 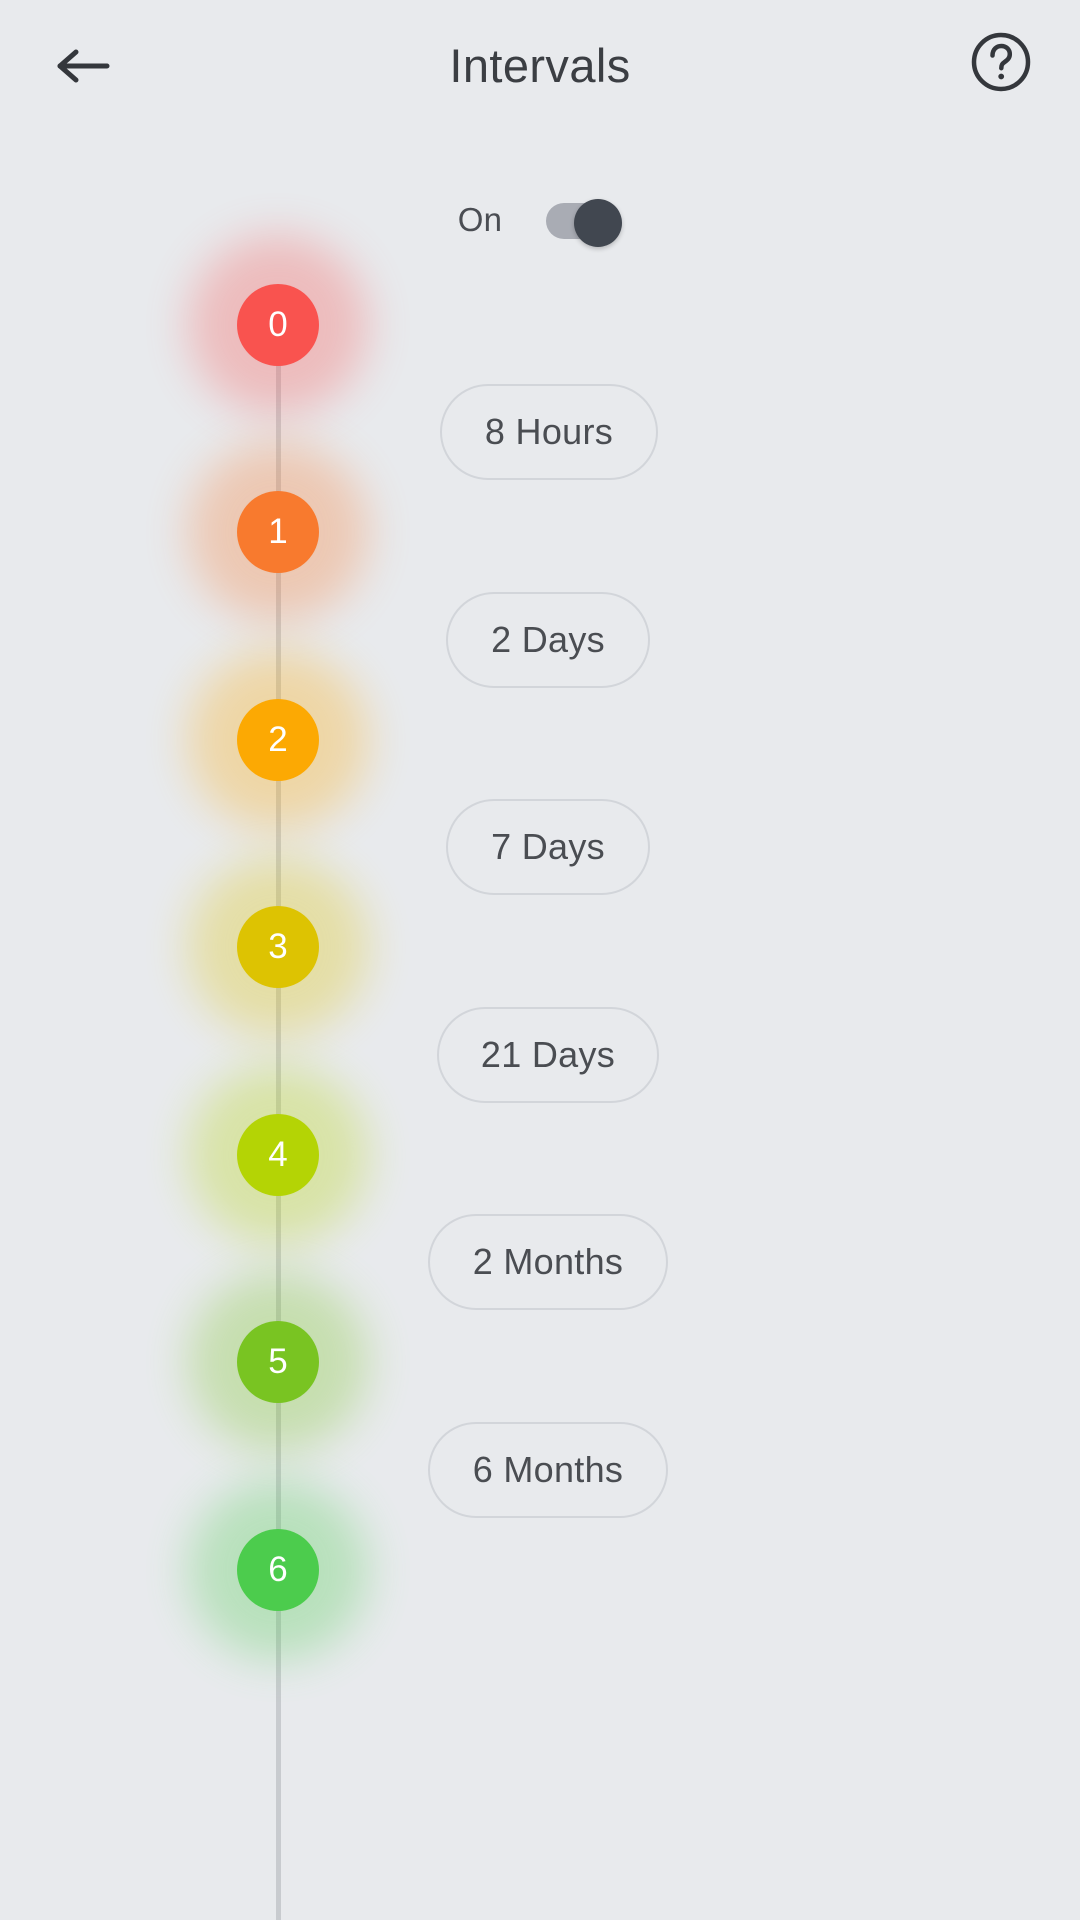 I want to click on timeline-node-label: 1, so click(x=278, y=531).